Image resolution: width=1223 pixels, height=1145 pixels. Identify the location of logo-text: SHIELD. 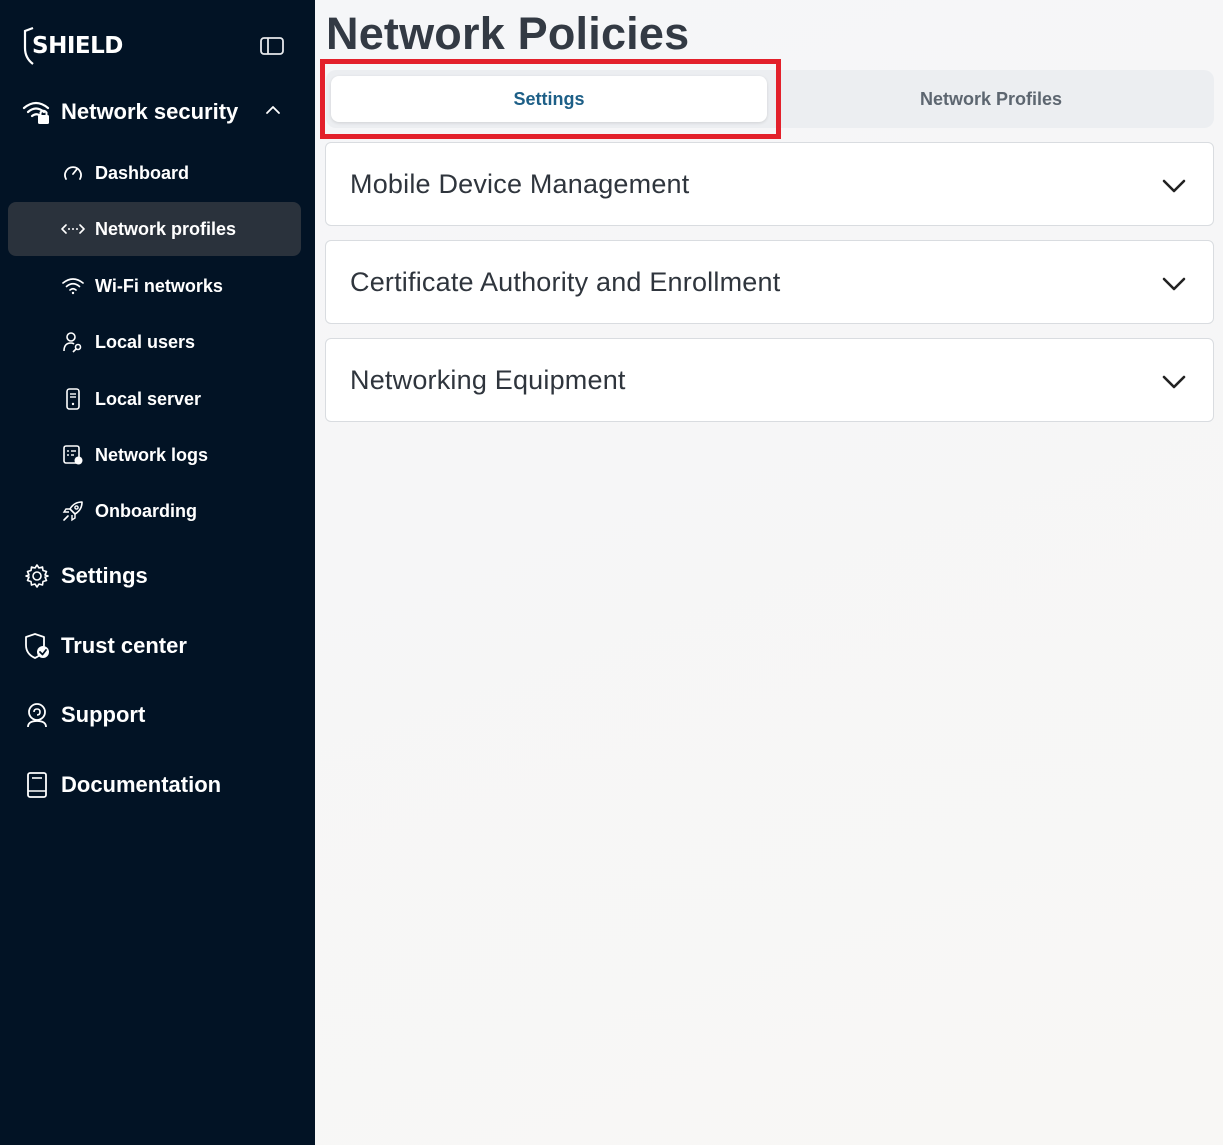
(77, 46).